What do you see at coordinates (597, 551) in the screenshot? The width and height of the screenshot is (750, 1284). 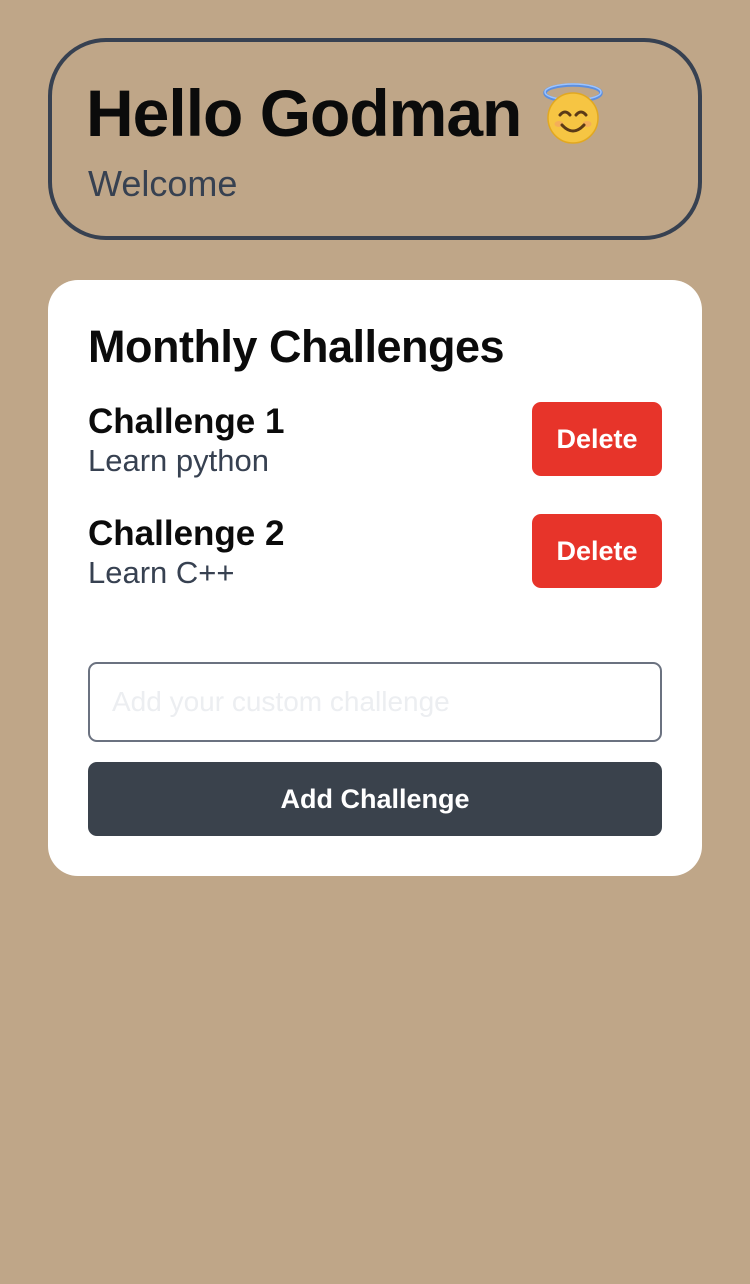 I see `delete-challenge-2-button: Delete` at bounding box center [597, 551].